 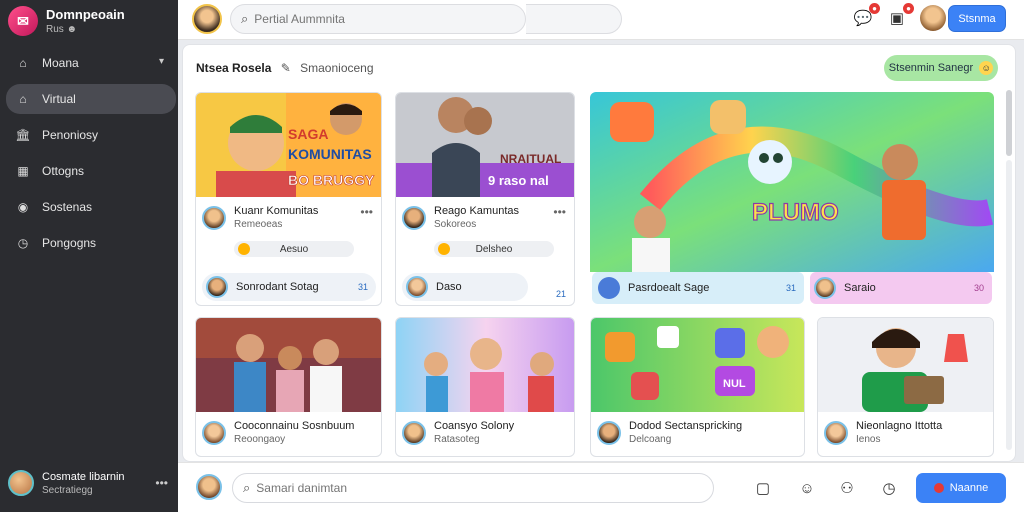 What do you see at coordinates (883, 432) in the screenshot?
I see `card-author-row: Nieonlagno Ittotta Ienos` at bounding box center [883, 432].